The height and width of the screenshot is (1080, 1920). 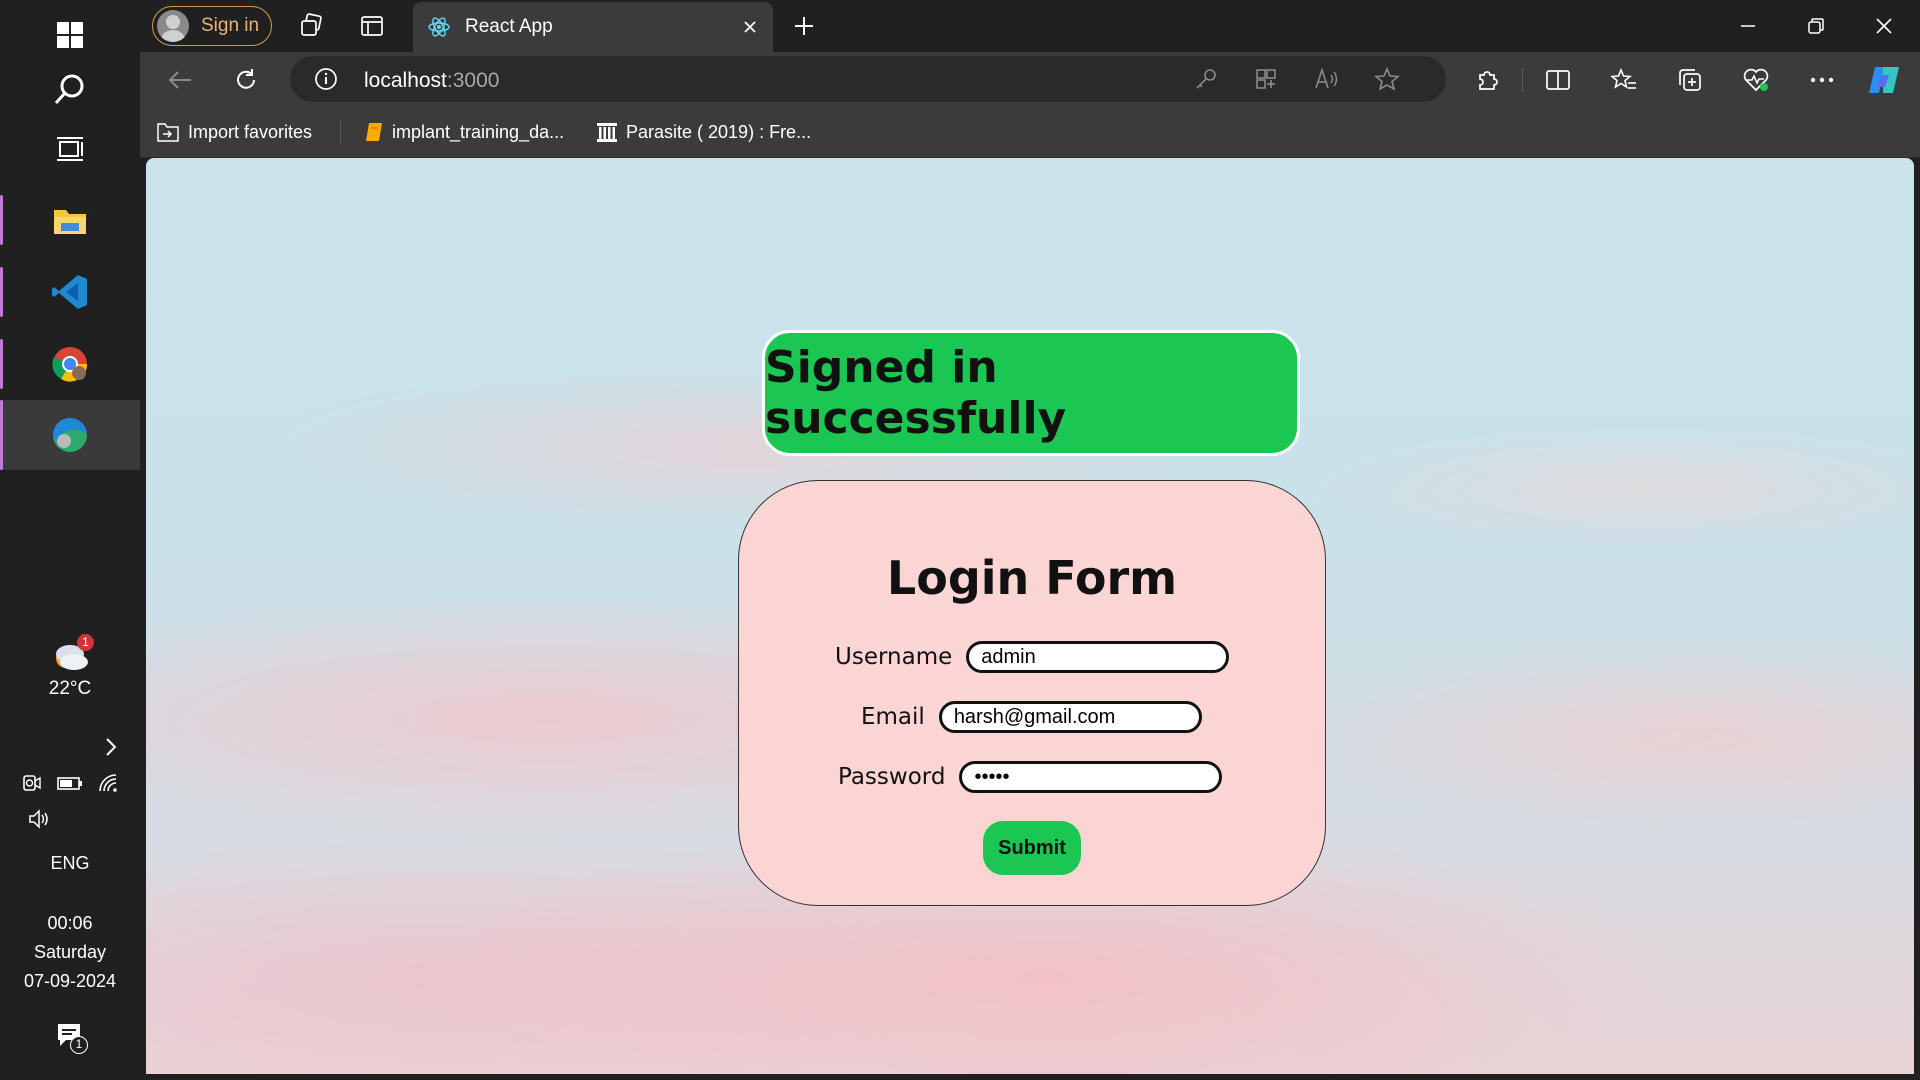 I want to click on profile-signin-button: Sign in, so click(x=212, y=26).